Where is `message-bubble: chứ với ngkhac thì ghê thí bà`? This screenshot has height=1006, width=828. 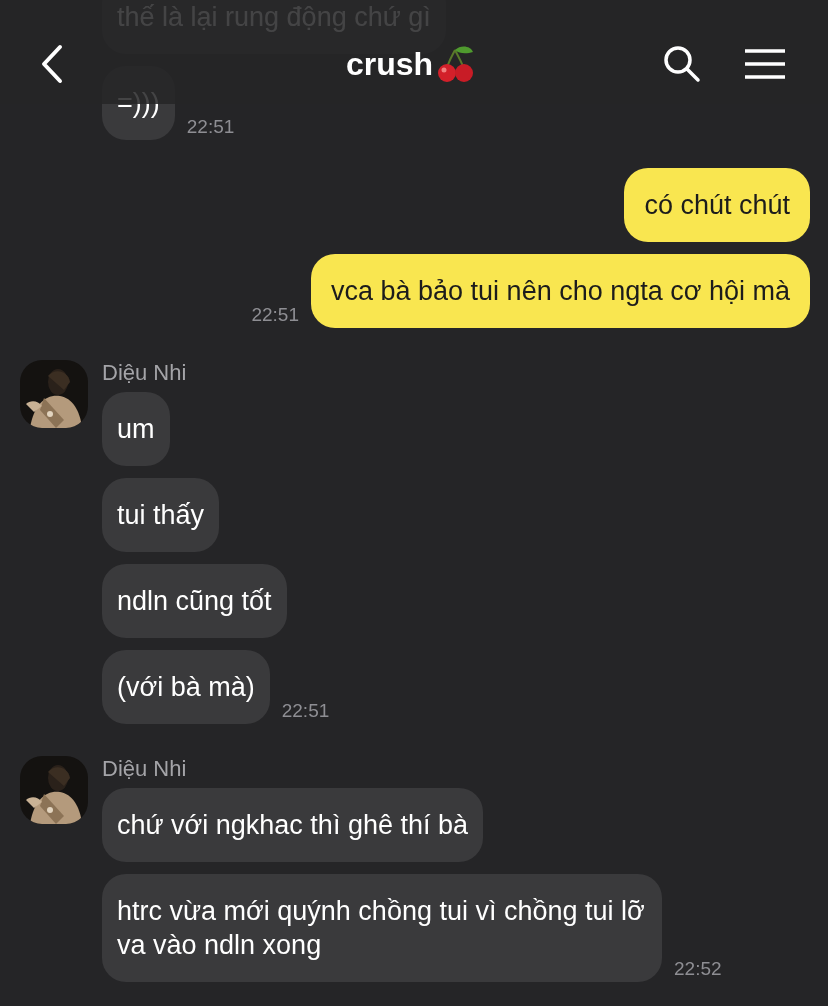 message-bubble: chứ với ngkhac thì ghê thí bà is located at coordinates (292, 825).